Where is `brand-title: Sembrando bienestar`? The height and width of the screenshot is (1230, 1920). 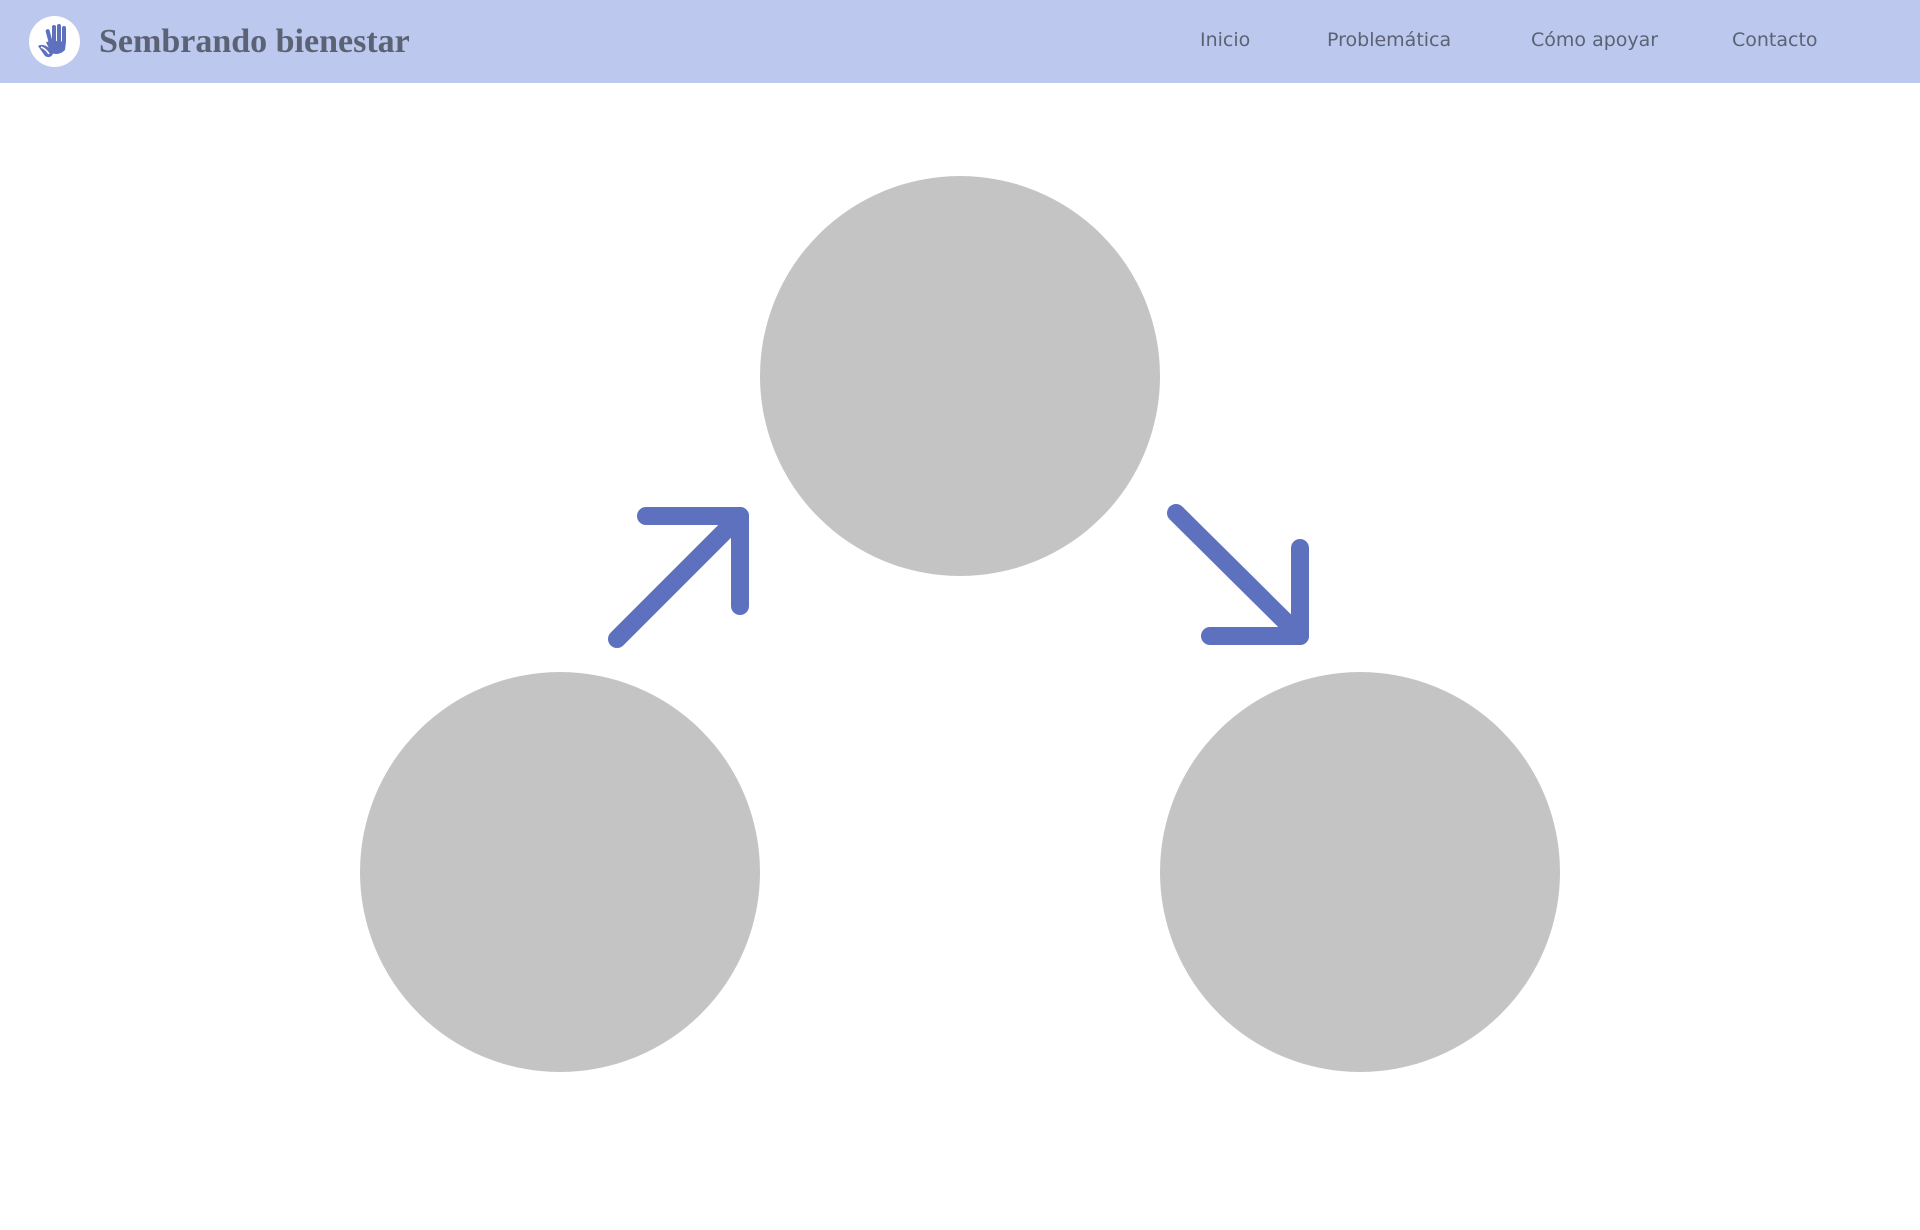 brand-title: Sembrando bienestar is located at coordinates (254, 42).